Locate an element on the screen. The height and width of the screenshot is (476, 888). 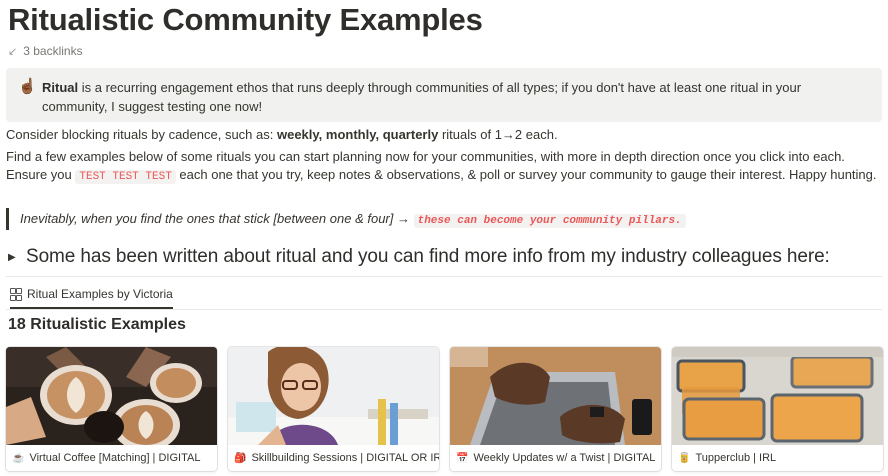
gallery-card: 📅 Weekly Updates w/ a Twist | DIGITAL is located at coordinates (555, 409).